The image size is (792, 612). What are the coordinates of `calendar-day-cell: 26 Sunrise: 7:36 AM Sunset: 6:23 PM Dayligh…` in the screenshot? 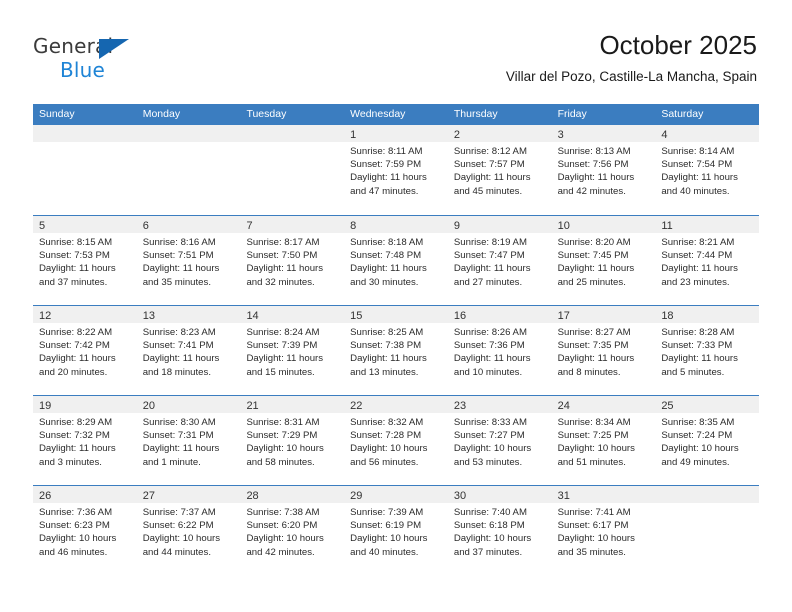 It's located at (85, 530).